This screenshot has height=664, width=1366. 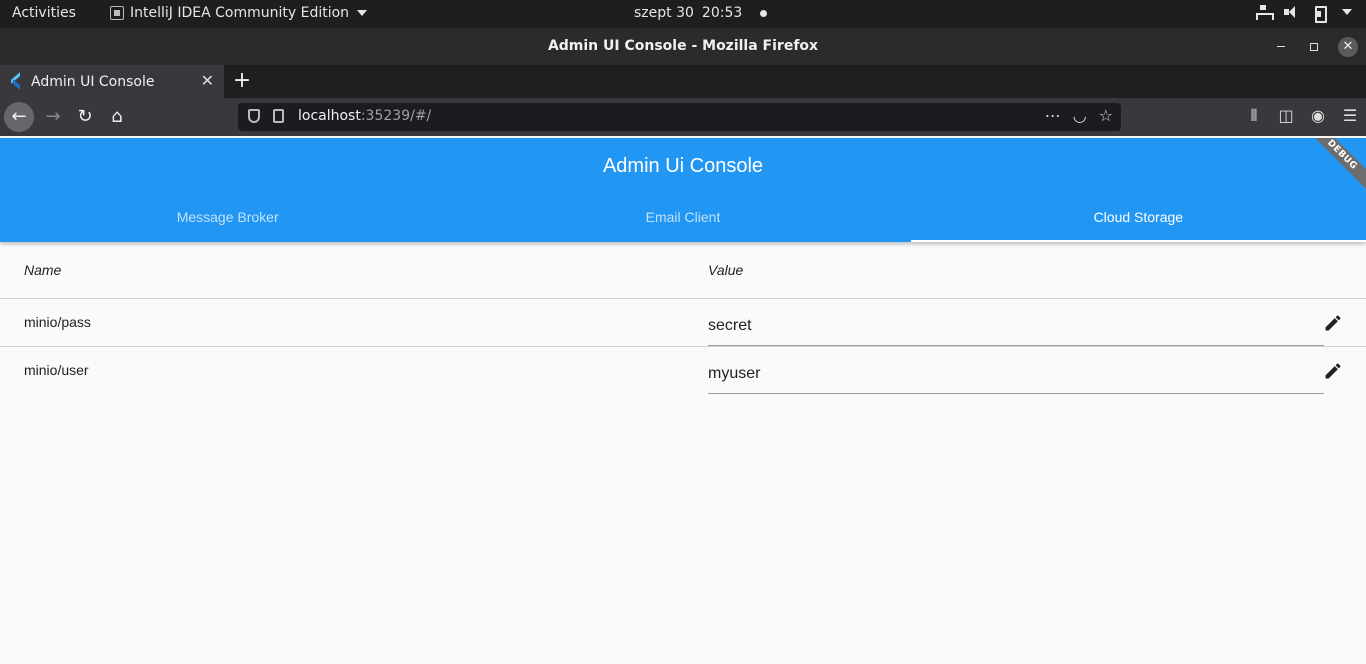 I want to click on close-icon: ✕, so click(x=1348, y=46).